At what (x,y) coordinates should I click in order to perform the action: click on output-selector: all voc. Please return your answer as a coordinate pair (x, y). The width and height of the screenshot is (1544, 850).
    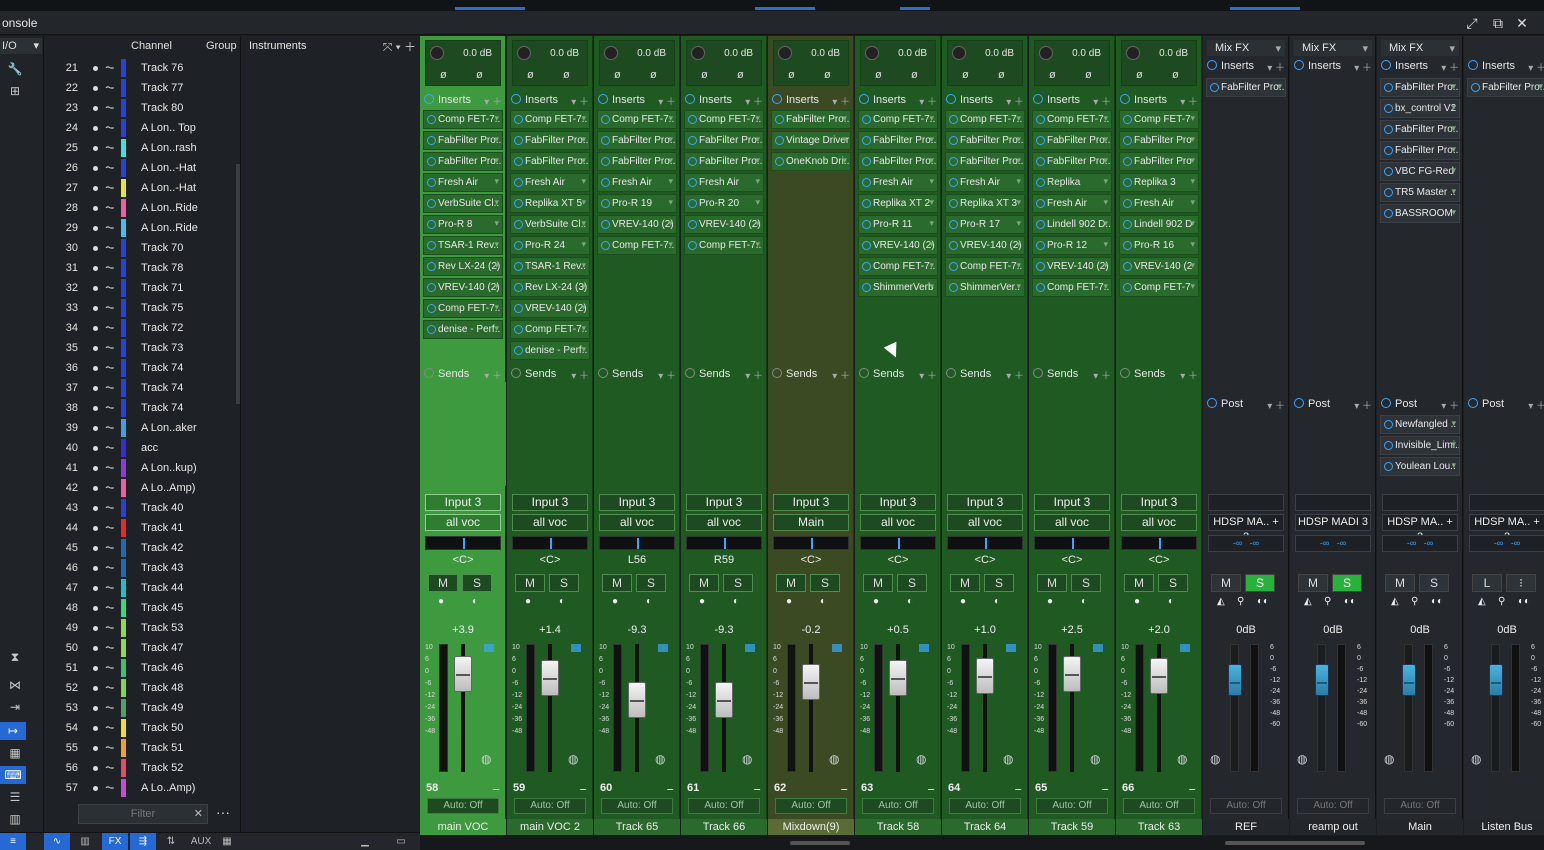
    Looking at the image, I should click on (985, 522).